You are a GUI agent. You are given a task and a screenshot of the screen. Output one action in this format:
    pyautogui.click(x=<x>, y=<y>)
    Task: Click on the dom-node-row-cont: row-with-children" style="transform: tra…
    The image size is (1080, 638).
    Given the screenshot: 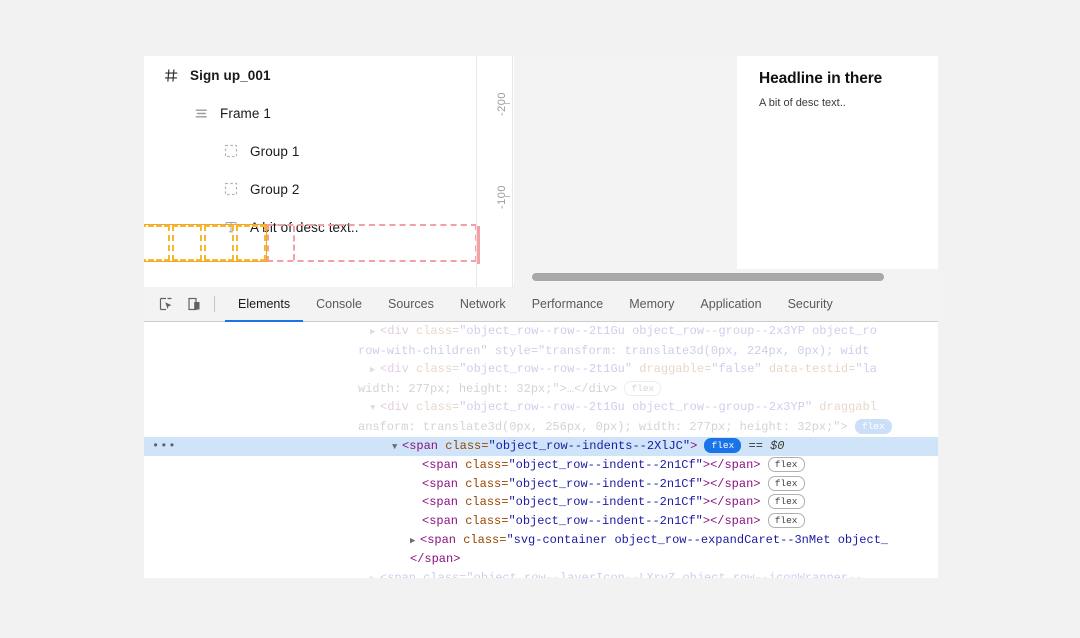 What is the action you would take?
    pyautogui.click(x=541, y=351)
    